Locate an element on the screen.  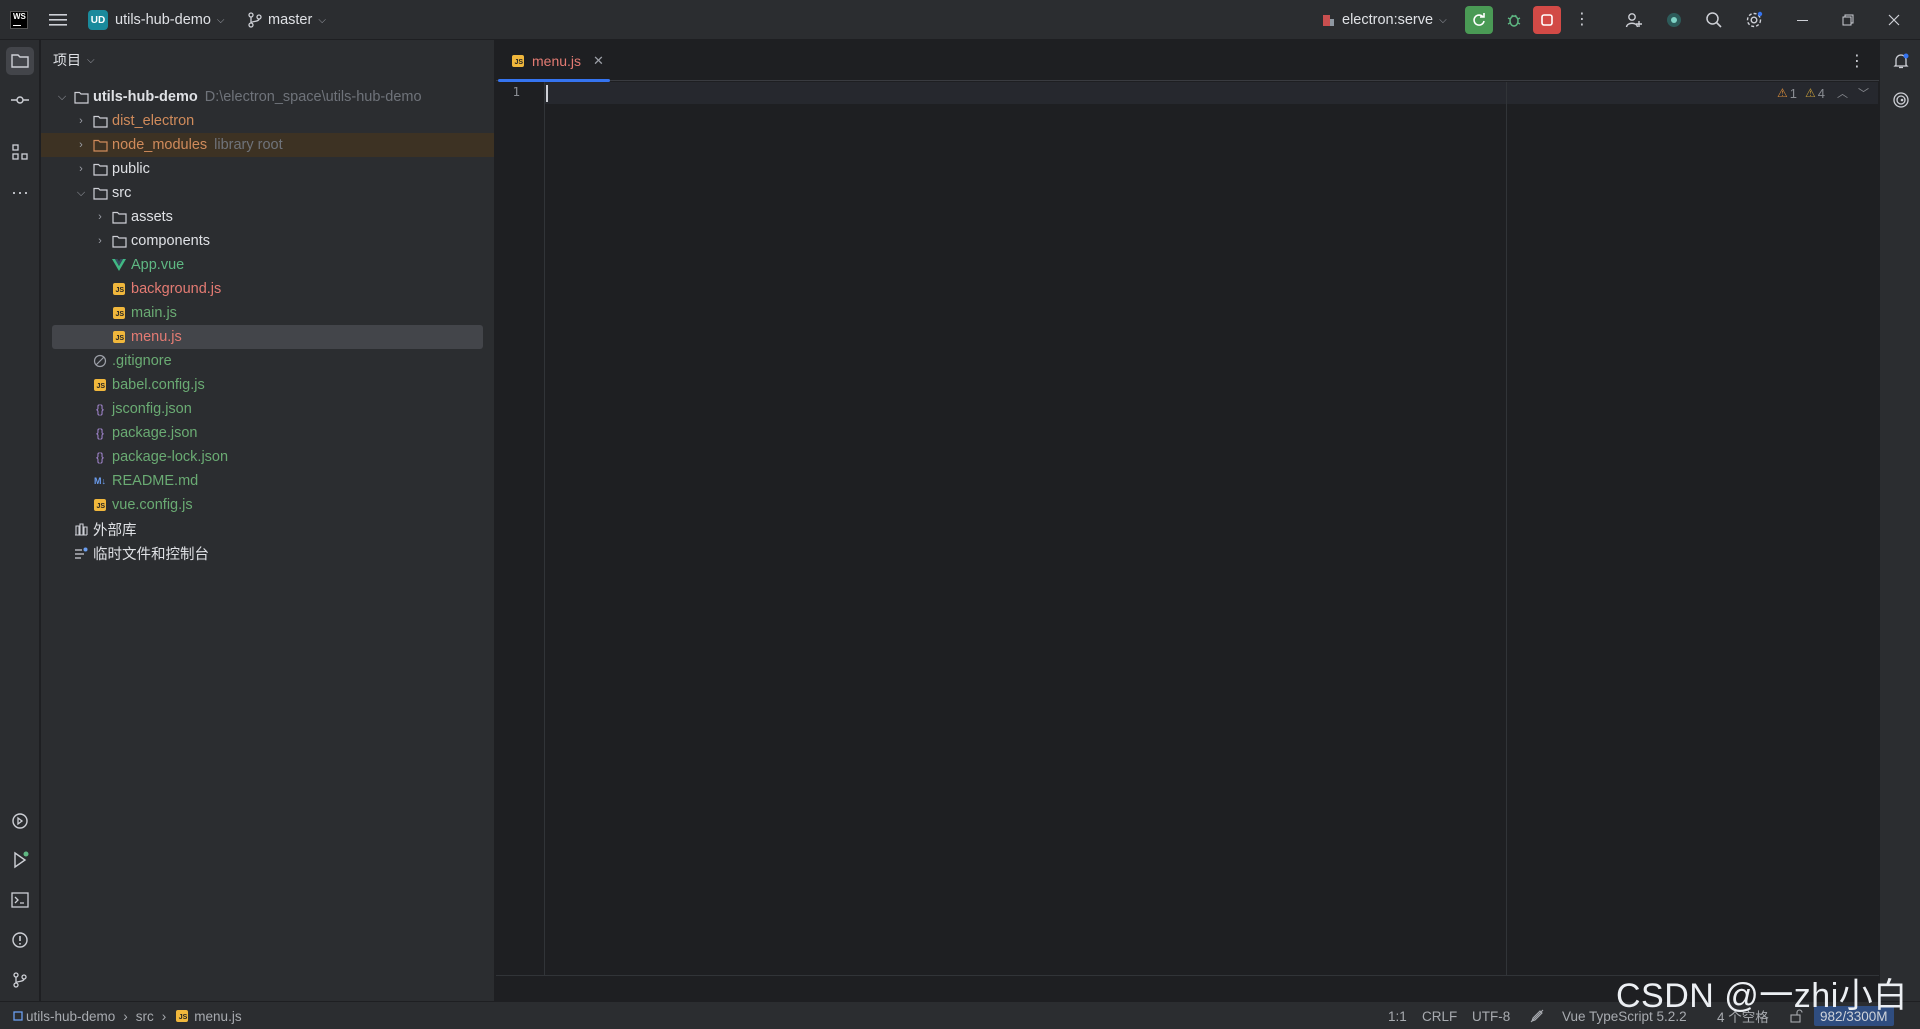
tree-item-label: jsconfig.json is located at coordinates (152, 409).